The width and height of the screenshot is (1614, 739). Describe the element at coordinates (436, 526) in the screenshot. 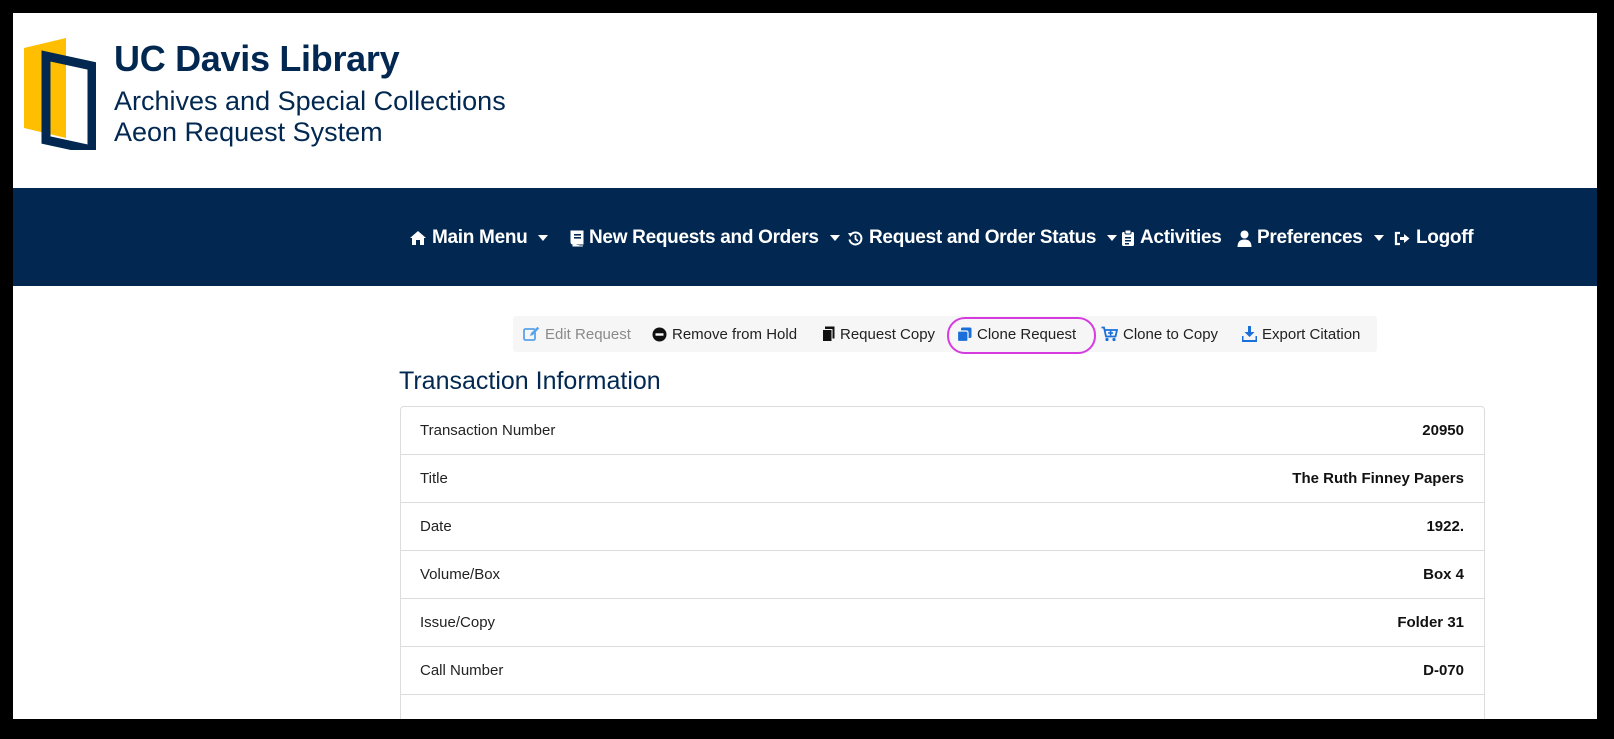

I see `row-label: Date` at that location.